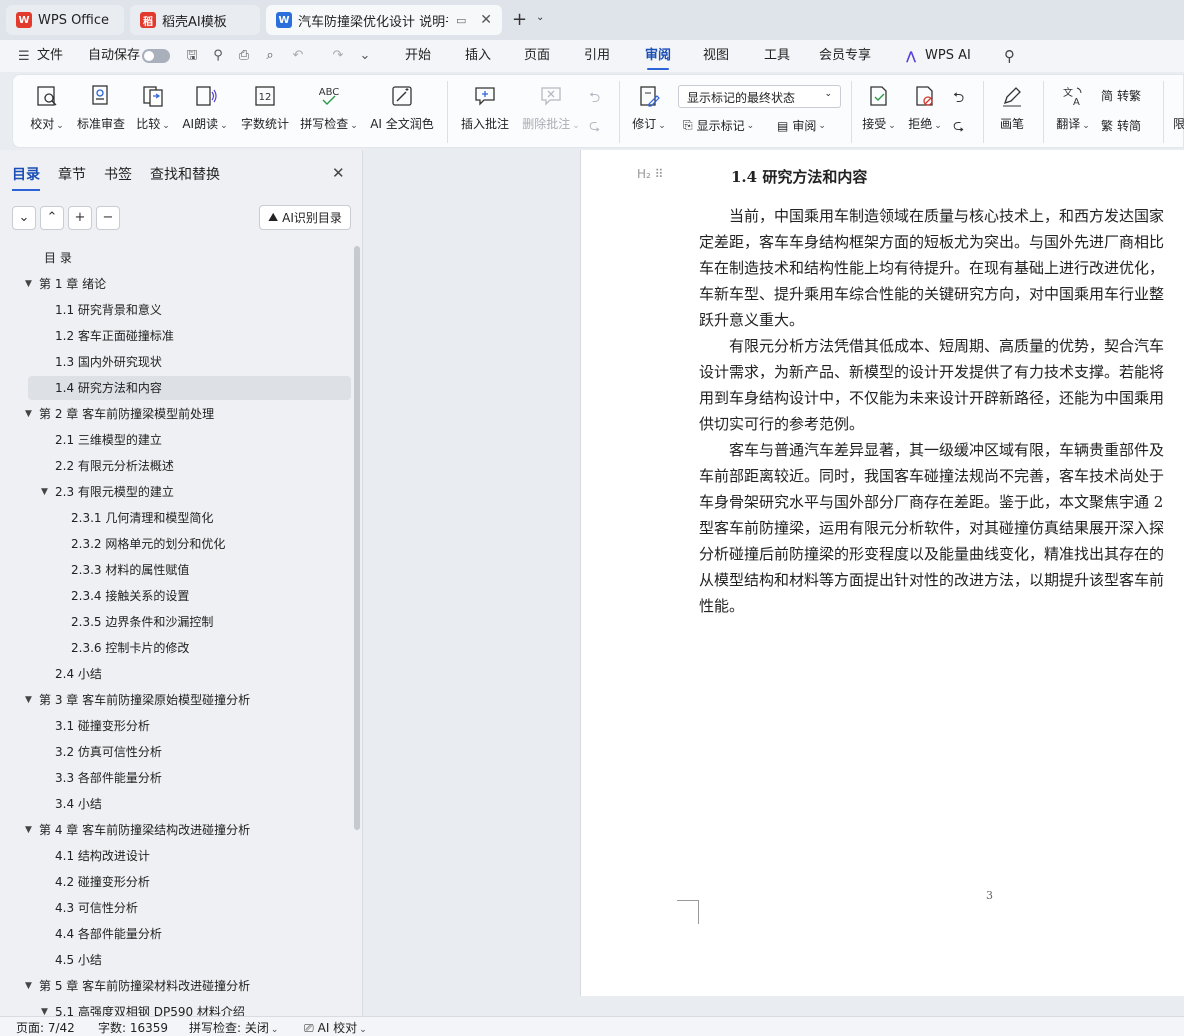  Describe the element at coordinates (958, 99) in the screenshot. I see `prev-change-icon: ⮌` at that location.